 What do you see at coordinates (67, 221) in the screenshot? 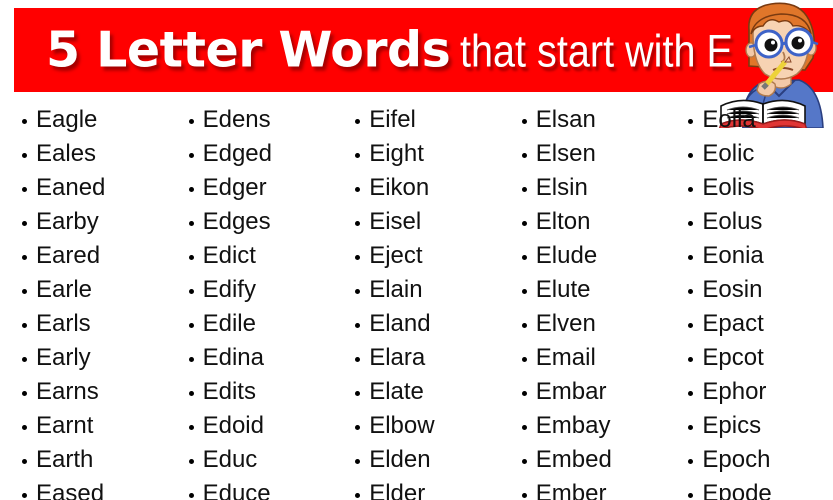
I see `word-label: Earby` at bounding box center [67, 221].